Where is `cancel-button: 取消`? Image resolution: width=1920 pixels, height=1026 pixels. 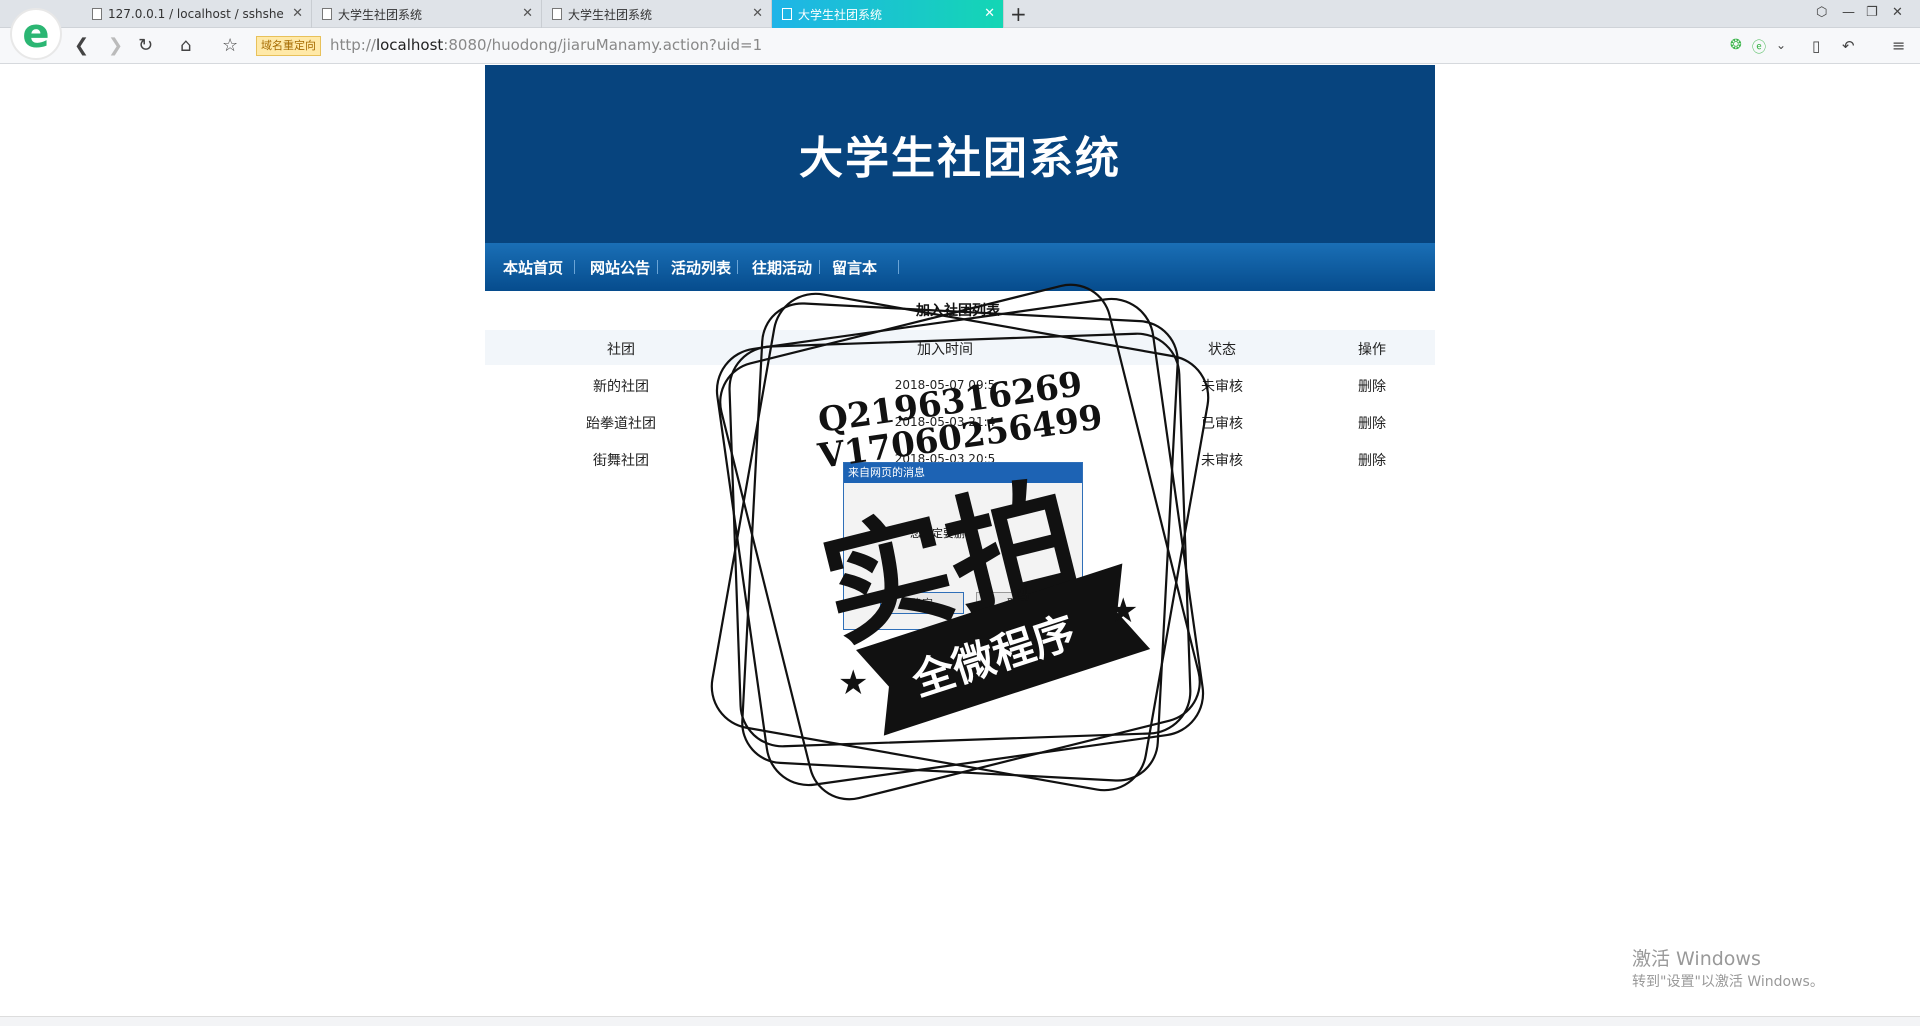
cancel-button: 取消 is located at coordinates (1018, 603).